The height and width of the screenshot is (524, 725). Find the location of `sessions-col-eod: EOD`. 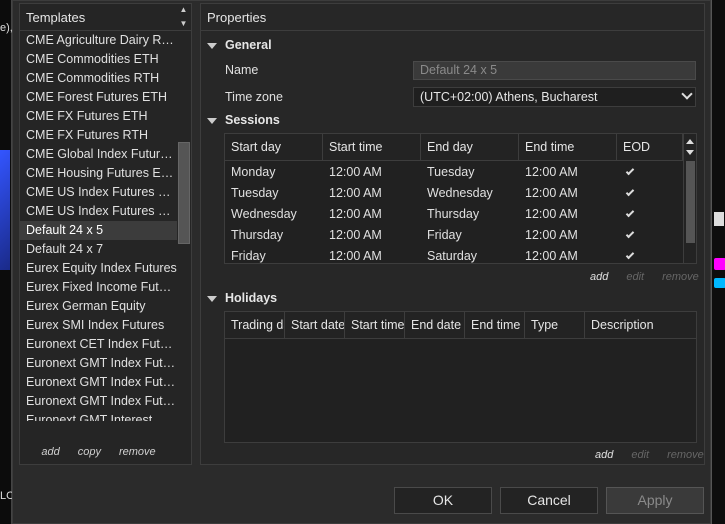

sessions-col-eod: EOD is located at coordinates (650, 147).